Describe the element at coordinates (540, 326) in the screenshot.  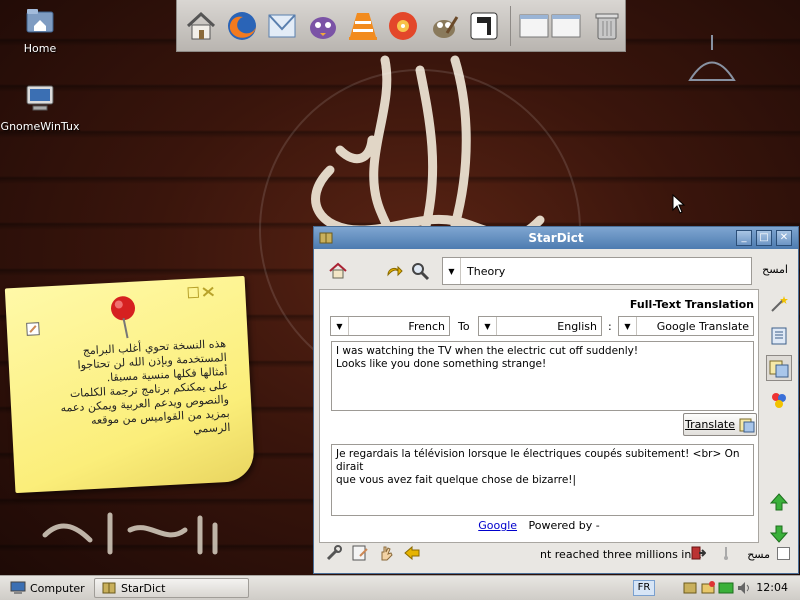
I see `target-language-select: ▼ English` at that location.